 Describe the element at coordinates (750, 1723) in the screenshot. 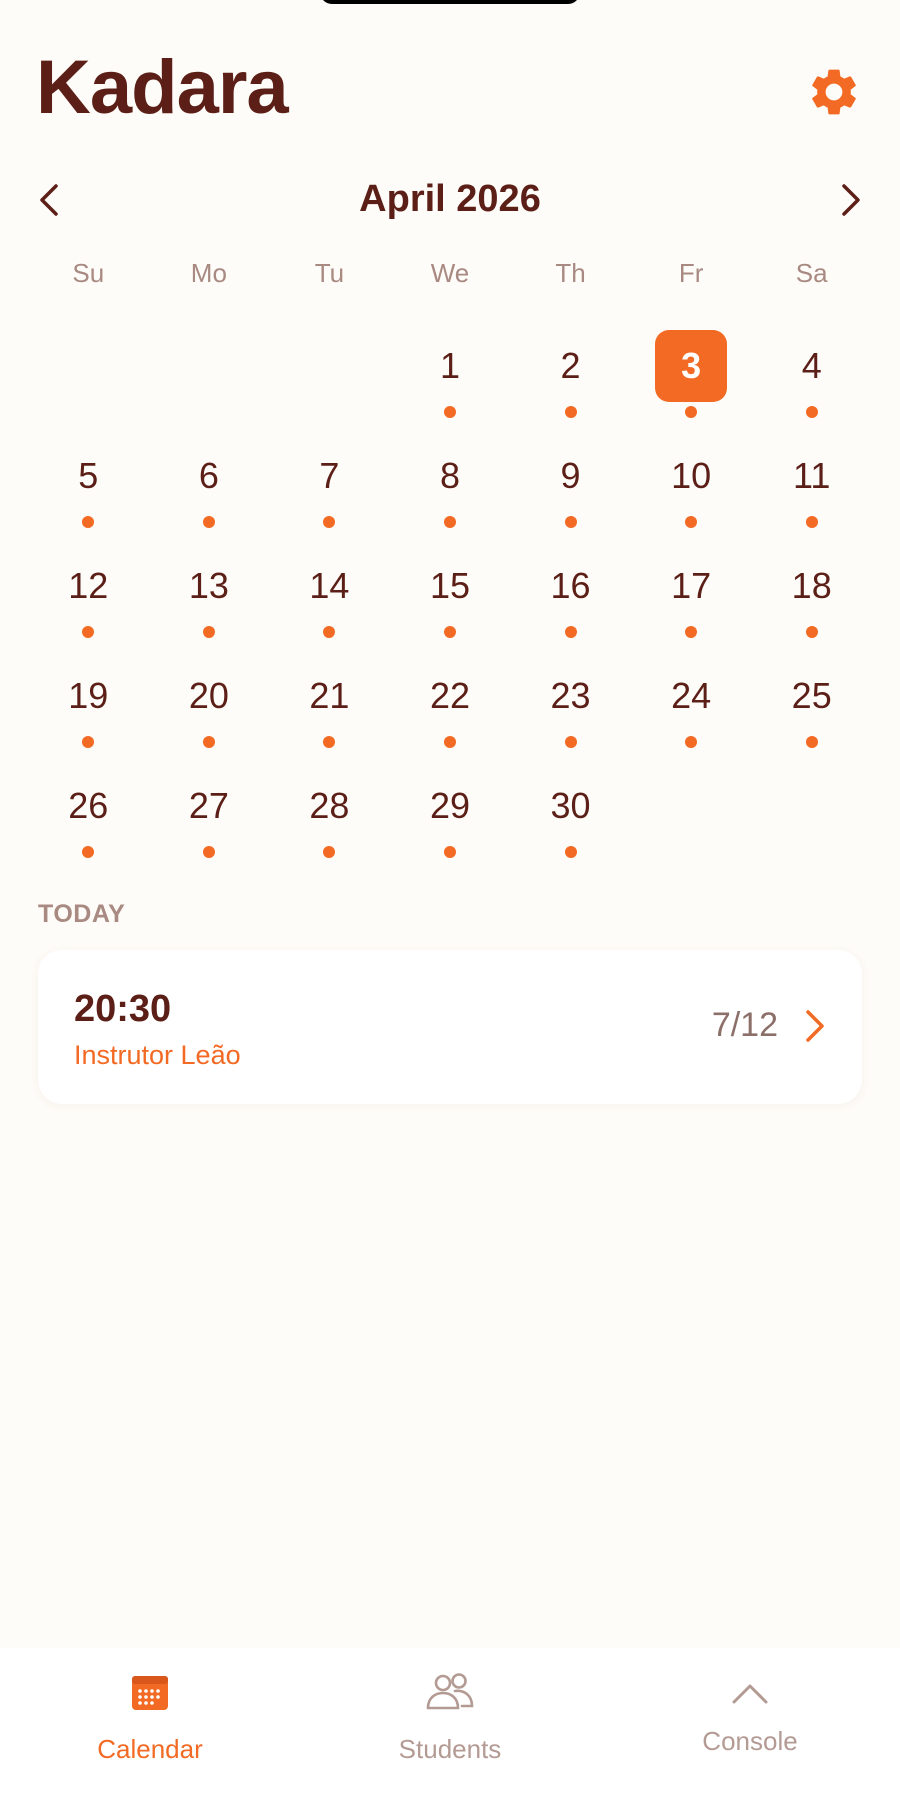

I see `tab-console: Console` at that location.